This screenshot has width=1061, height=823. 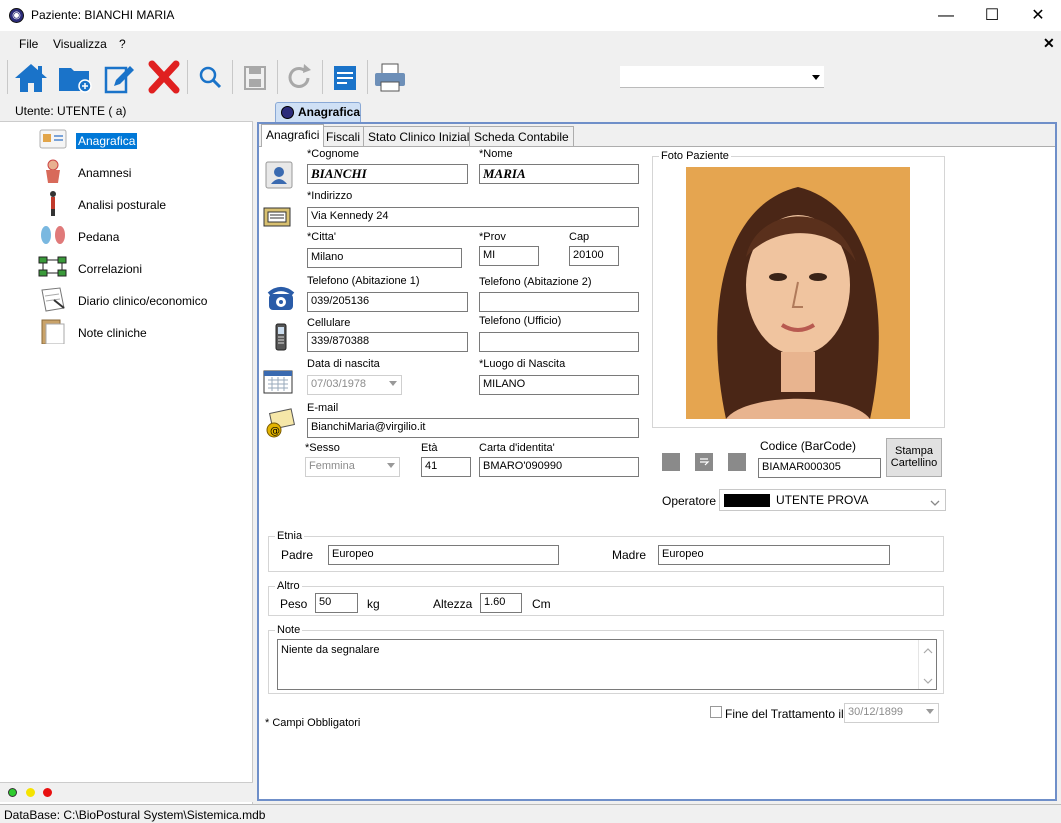 I want to click on altezza-label: Altezza, so click(x=453, y=604).